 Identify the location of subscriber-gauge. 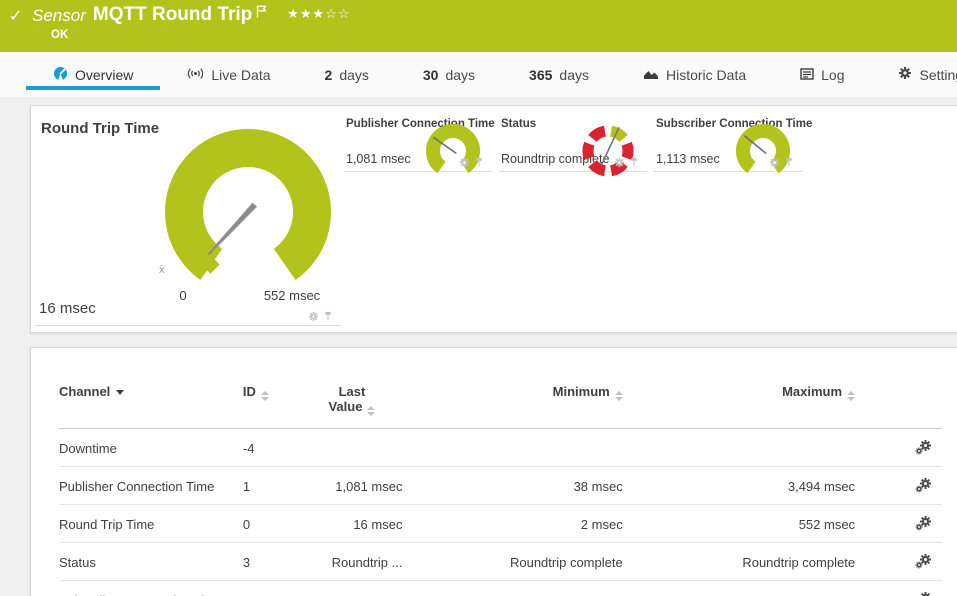
(763, 149).